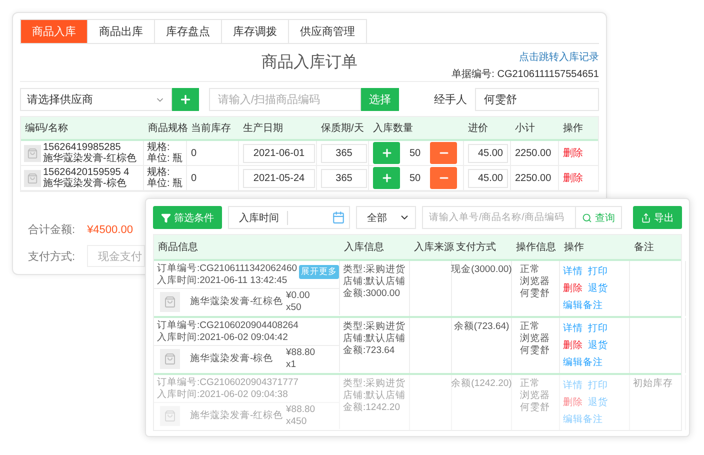  I want to click on order-amount: 金额:3000.00, so click(372, 294).